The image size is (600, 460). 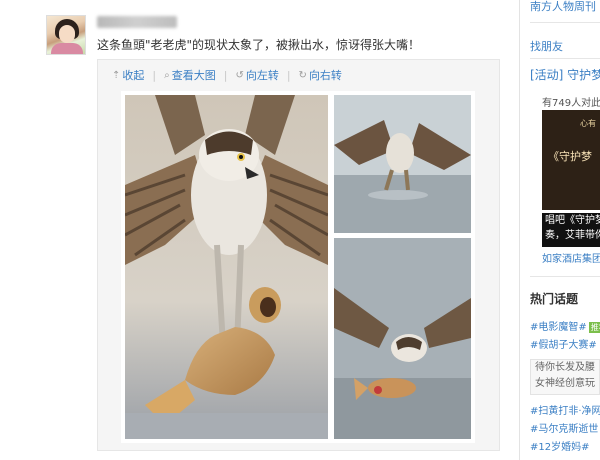 What do you see at coordinates (133, 75) in the screenshot?
I see `collapse-label: 收起` at bounding box center [133, 75].